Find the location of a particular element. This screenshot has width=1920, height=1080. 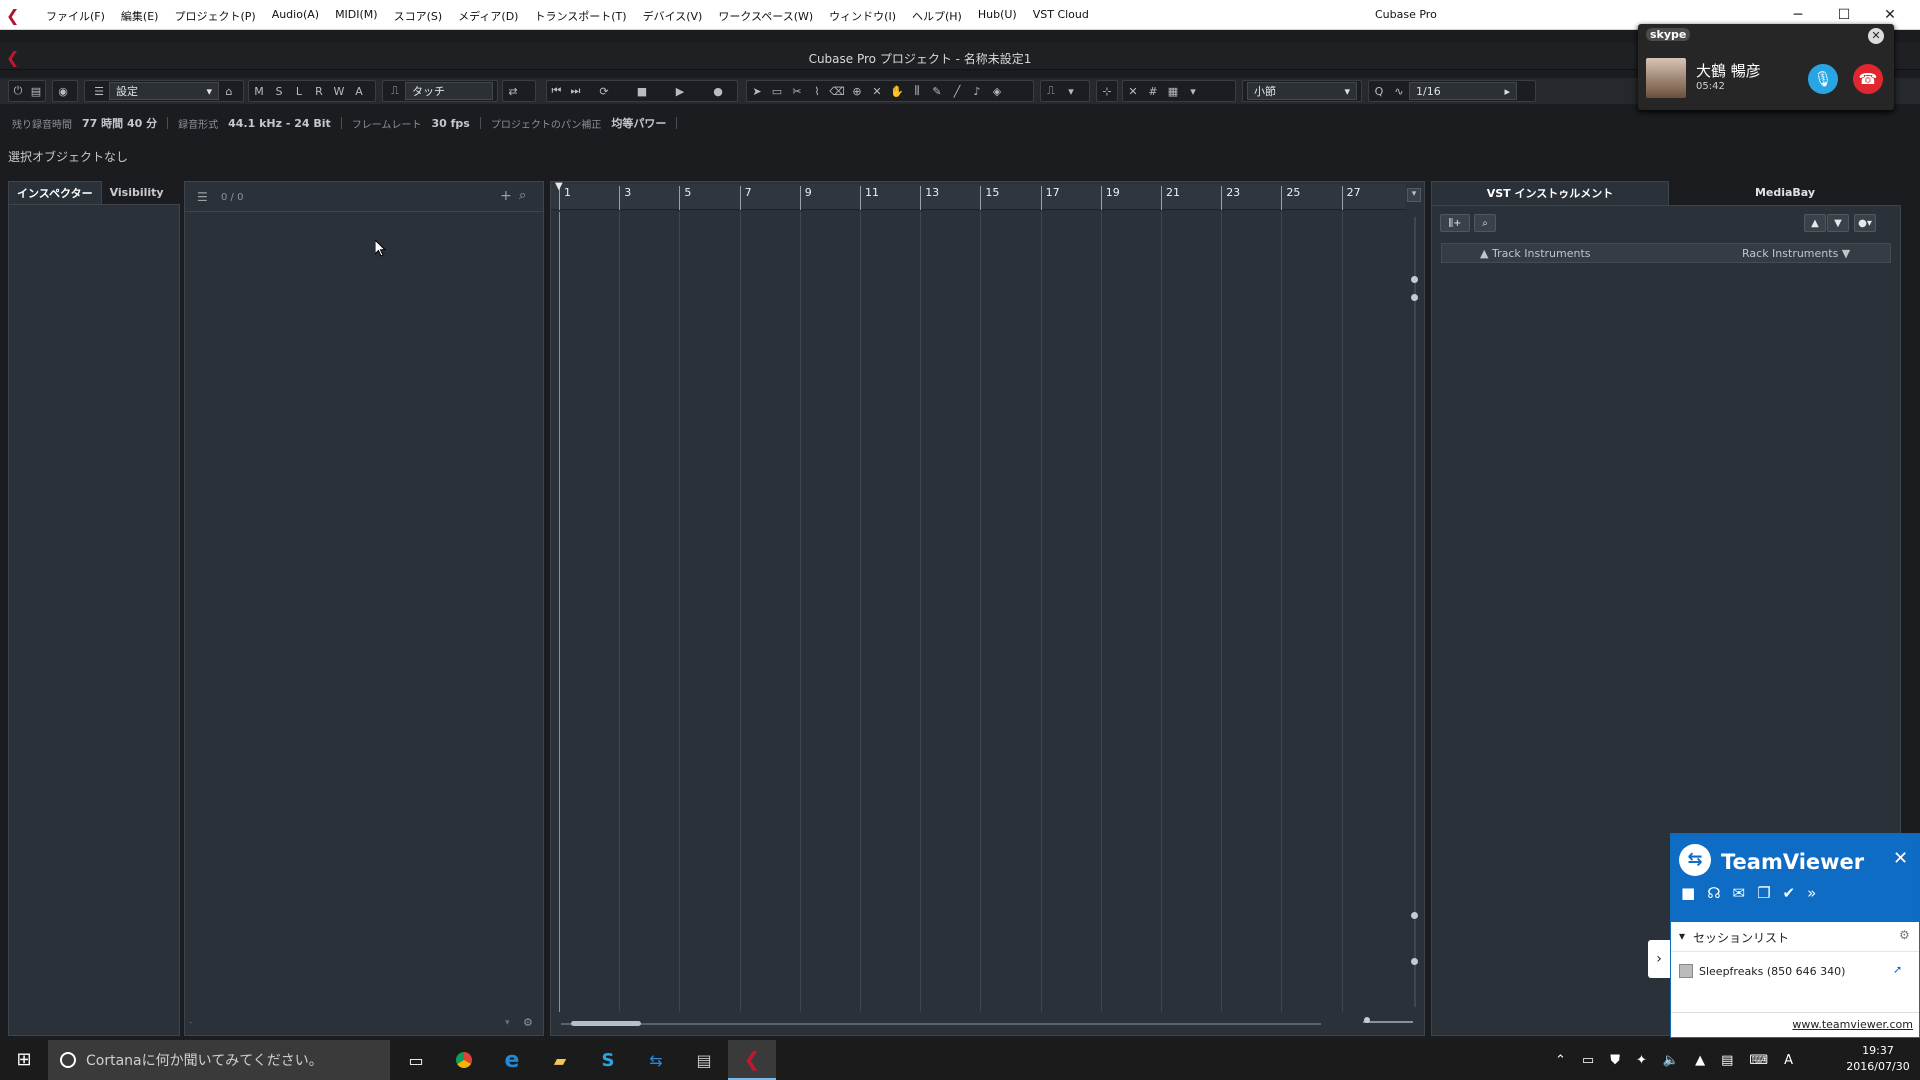

snapshot-icon: ⌂ is located at coordinates (229, 91).